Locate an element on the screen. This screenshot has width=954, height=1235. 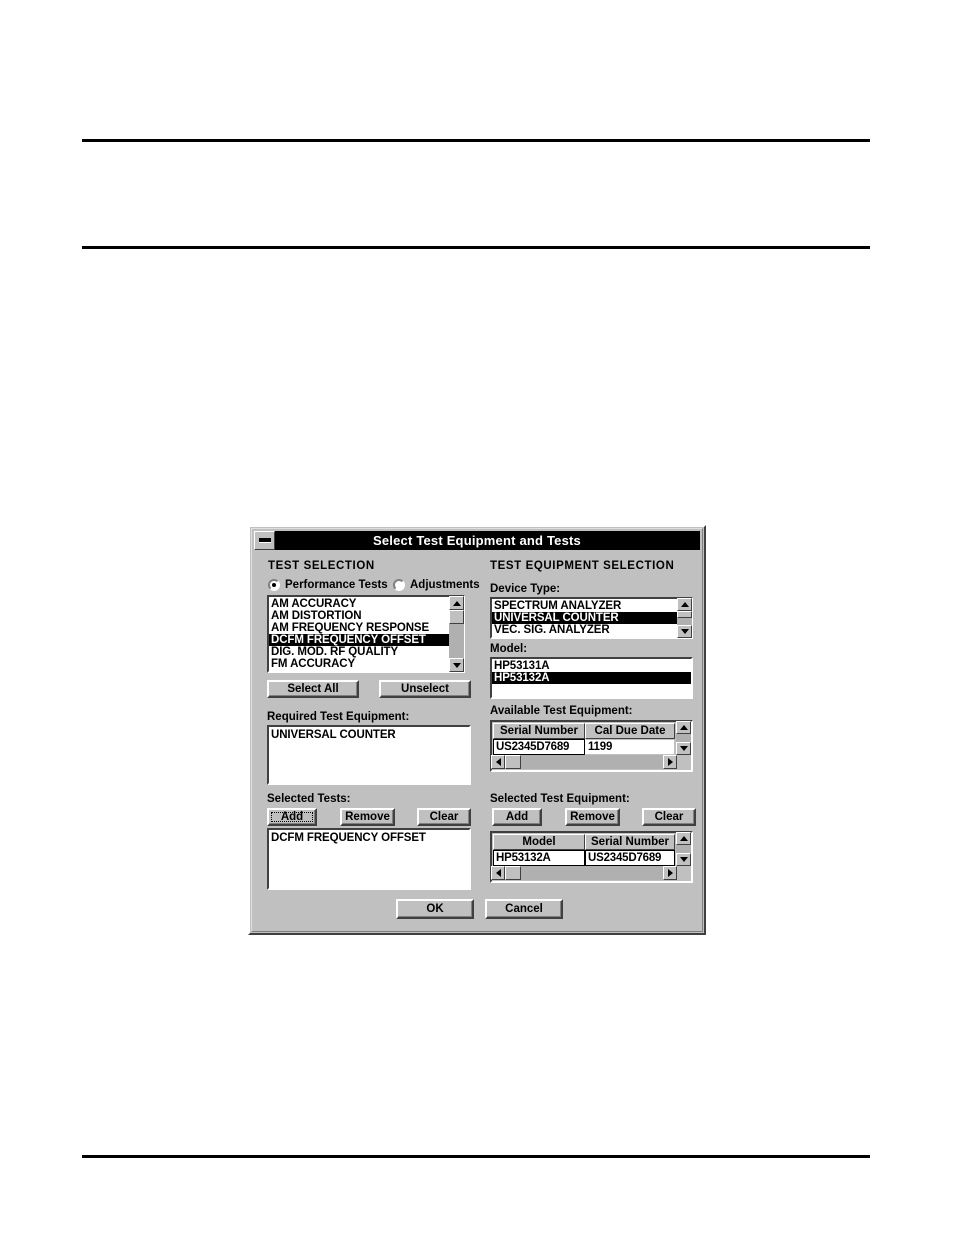
radio-performance-tests-icon is located at coordinates (274, 585).